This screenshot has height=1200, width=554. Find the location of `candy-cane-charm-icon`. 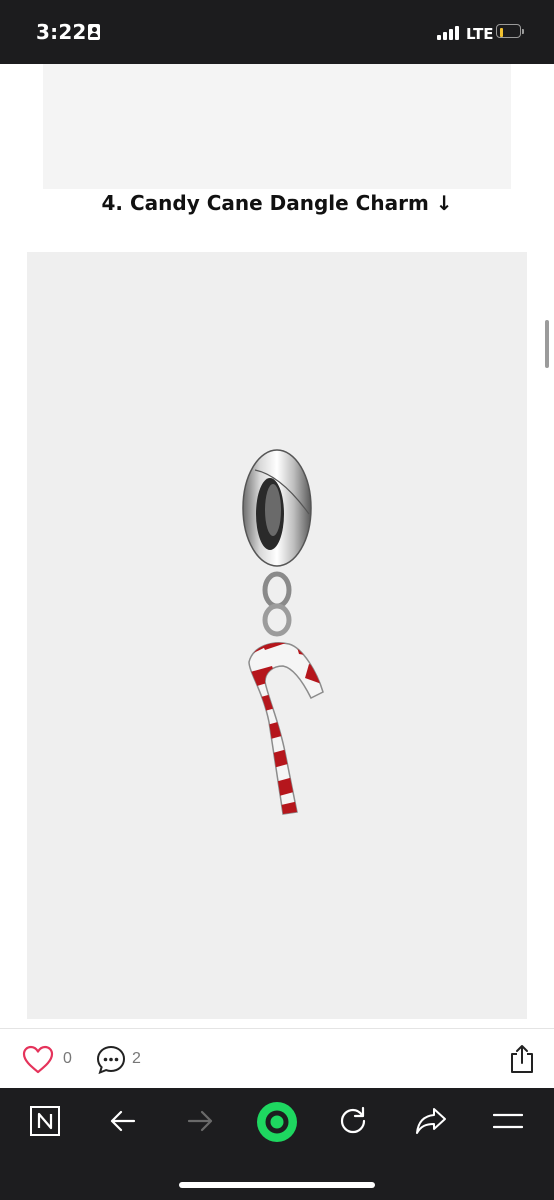

candy-cane-charm-icon is located at coordinates (283, 632).